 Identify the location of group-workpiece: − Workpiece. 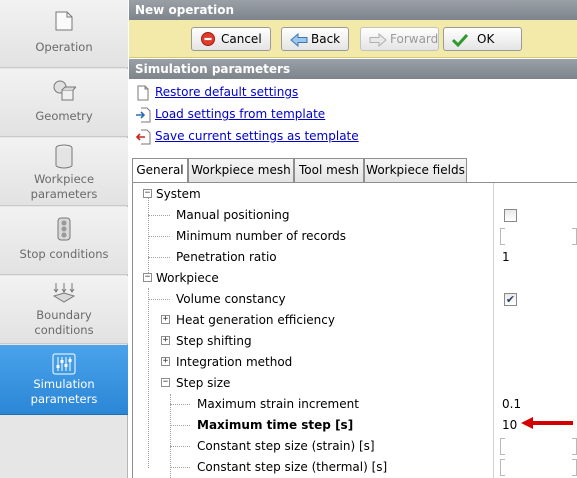
(355, 278).